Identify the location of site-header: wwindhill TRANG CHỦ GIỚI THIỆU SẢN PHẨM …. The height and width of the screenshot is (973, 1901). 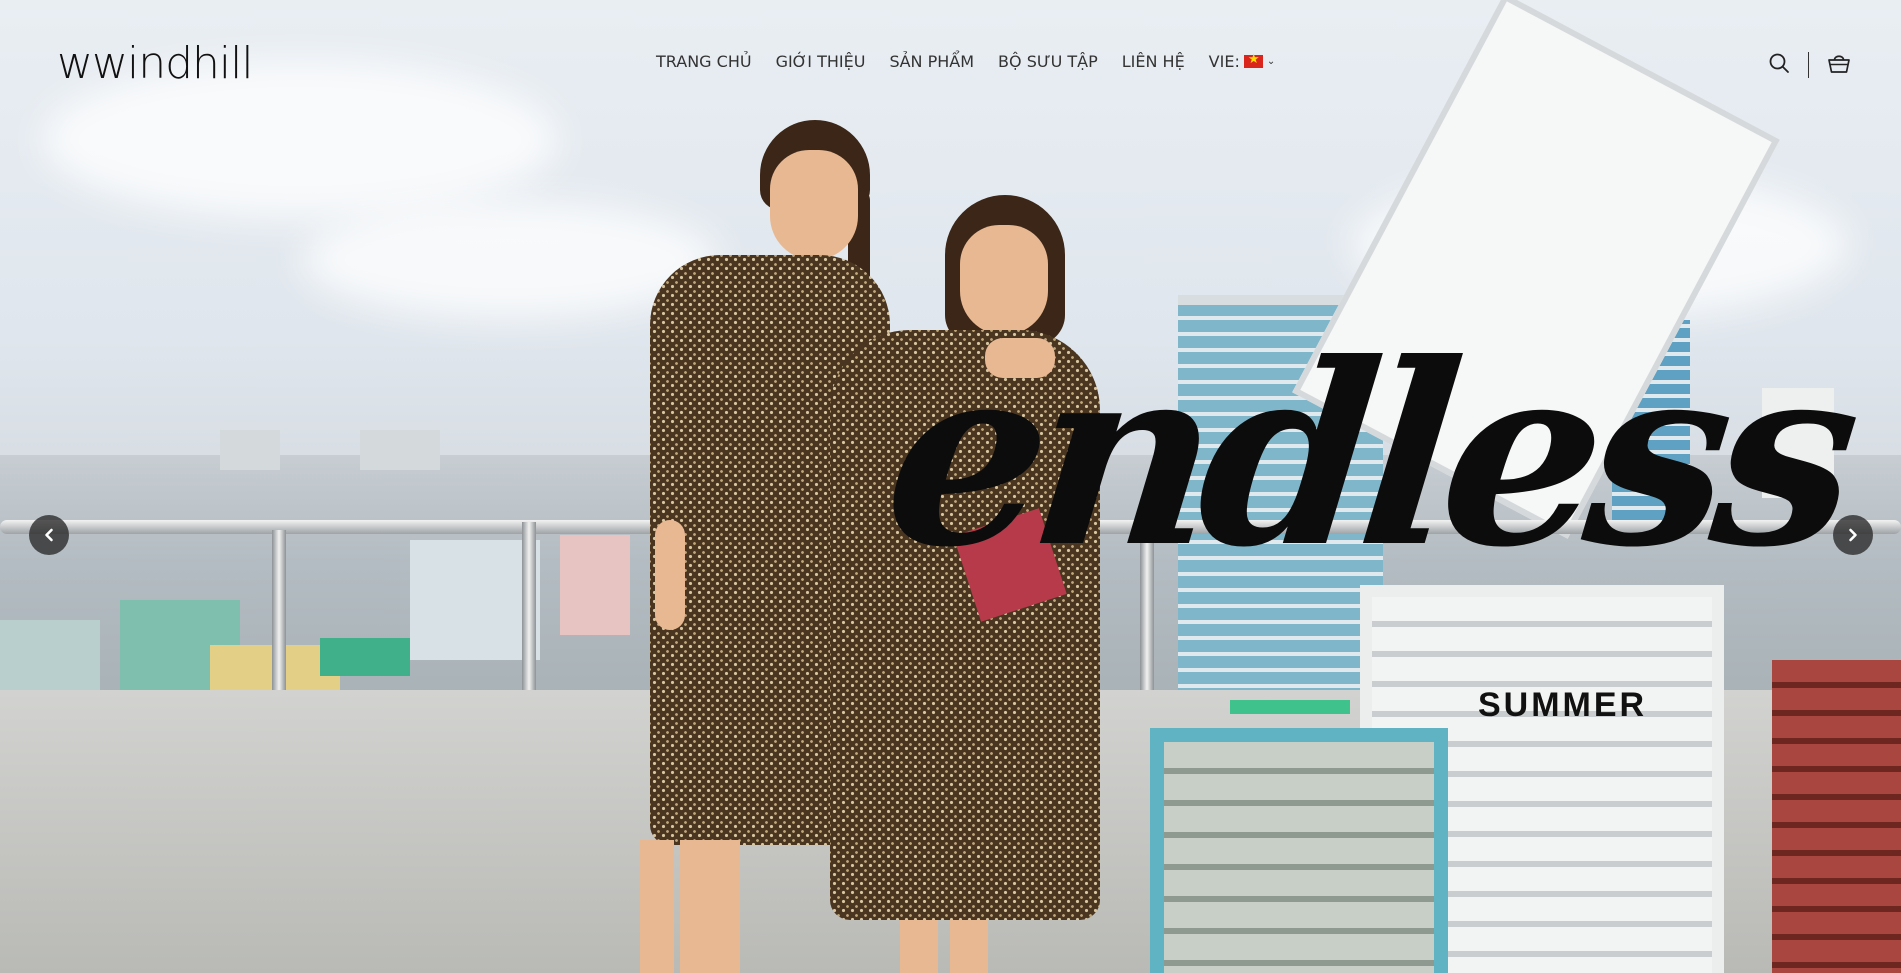
(950, 65).